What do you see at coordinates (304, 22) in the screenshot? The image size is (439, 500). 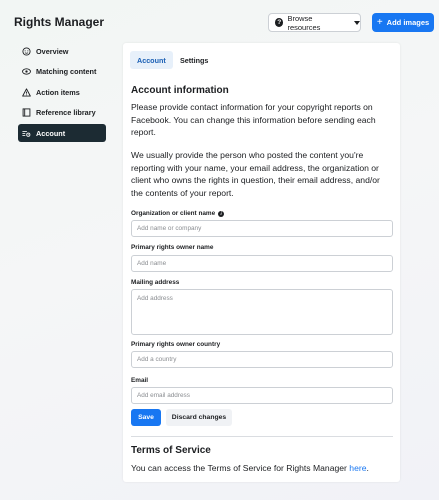 I see `browse-resources-label: Browse resources` at bounding box center [304, 22].